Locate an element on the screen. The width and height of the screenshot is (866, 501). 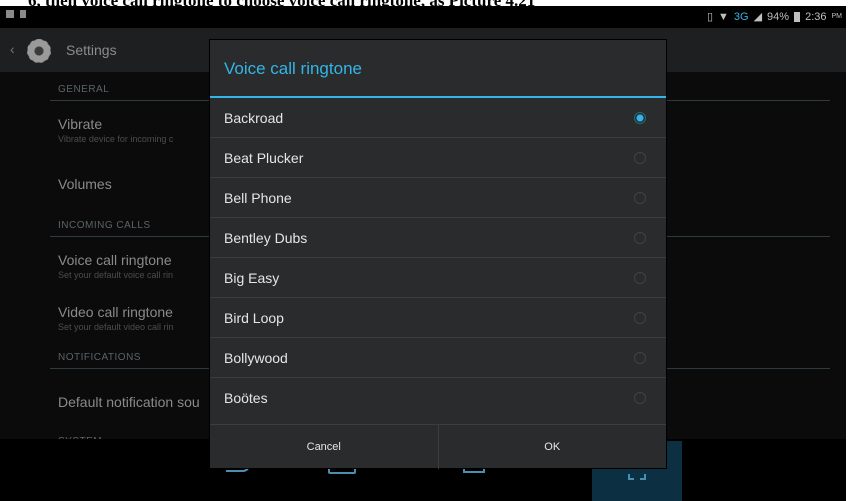
ringtone-option: Beat Plucker is located at coordinates (438, 158).